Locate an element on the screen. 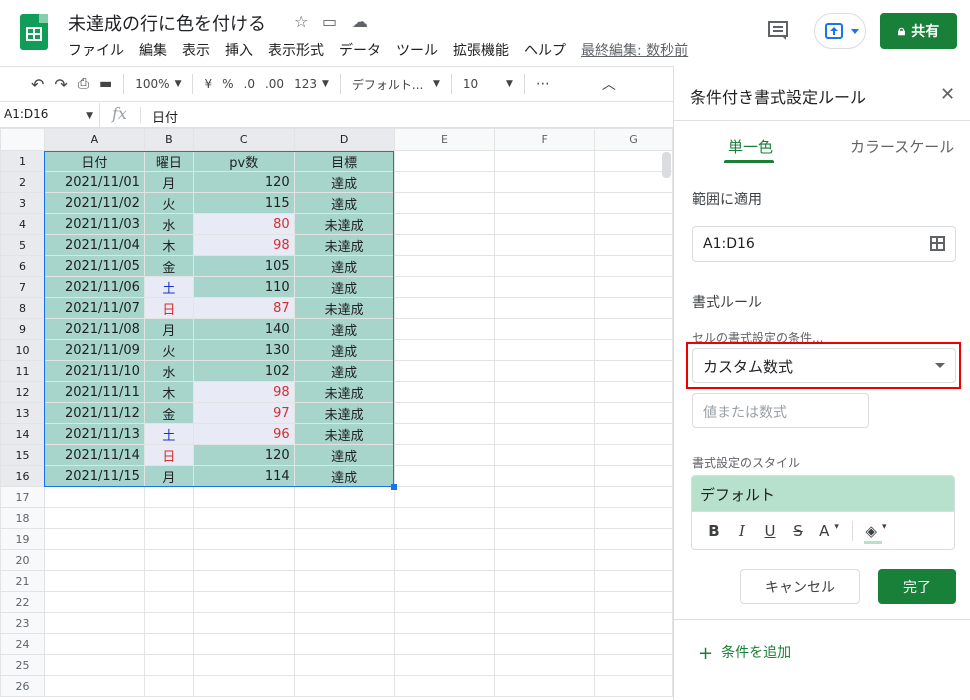 The image size is (970, 700). bold-button: B is located at coordinates (714, 531).